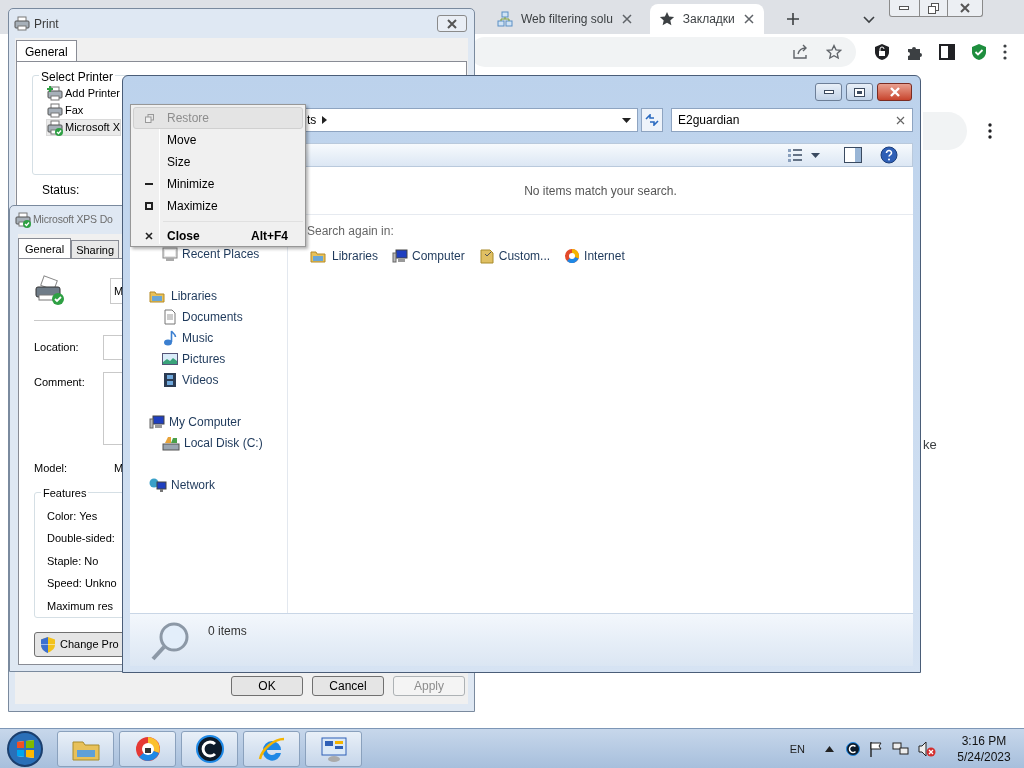  What do you see at coordinates (218, 184) in the screenshot?
I see `menu-item: Minimize` at bounding box center [218, 184].